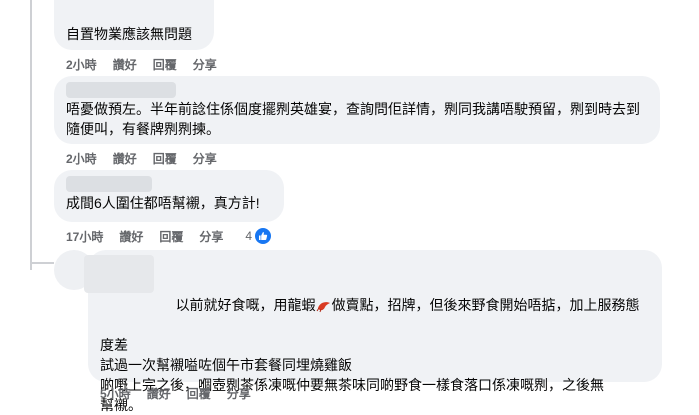 The height and width of the screenshot is (415, 699). I want to click on comment-text-line: 試過一次幫襯嗌咗個午市套餐同埋燒雞飯, so click(226, 365).